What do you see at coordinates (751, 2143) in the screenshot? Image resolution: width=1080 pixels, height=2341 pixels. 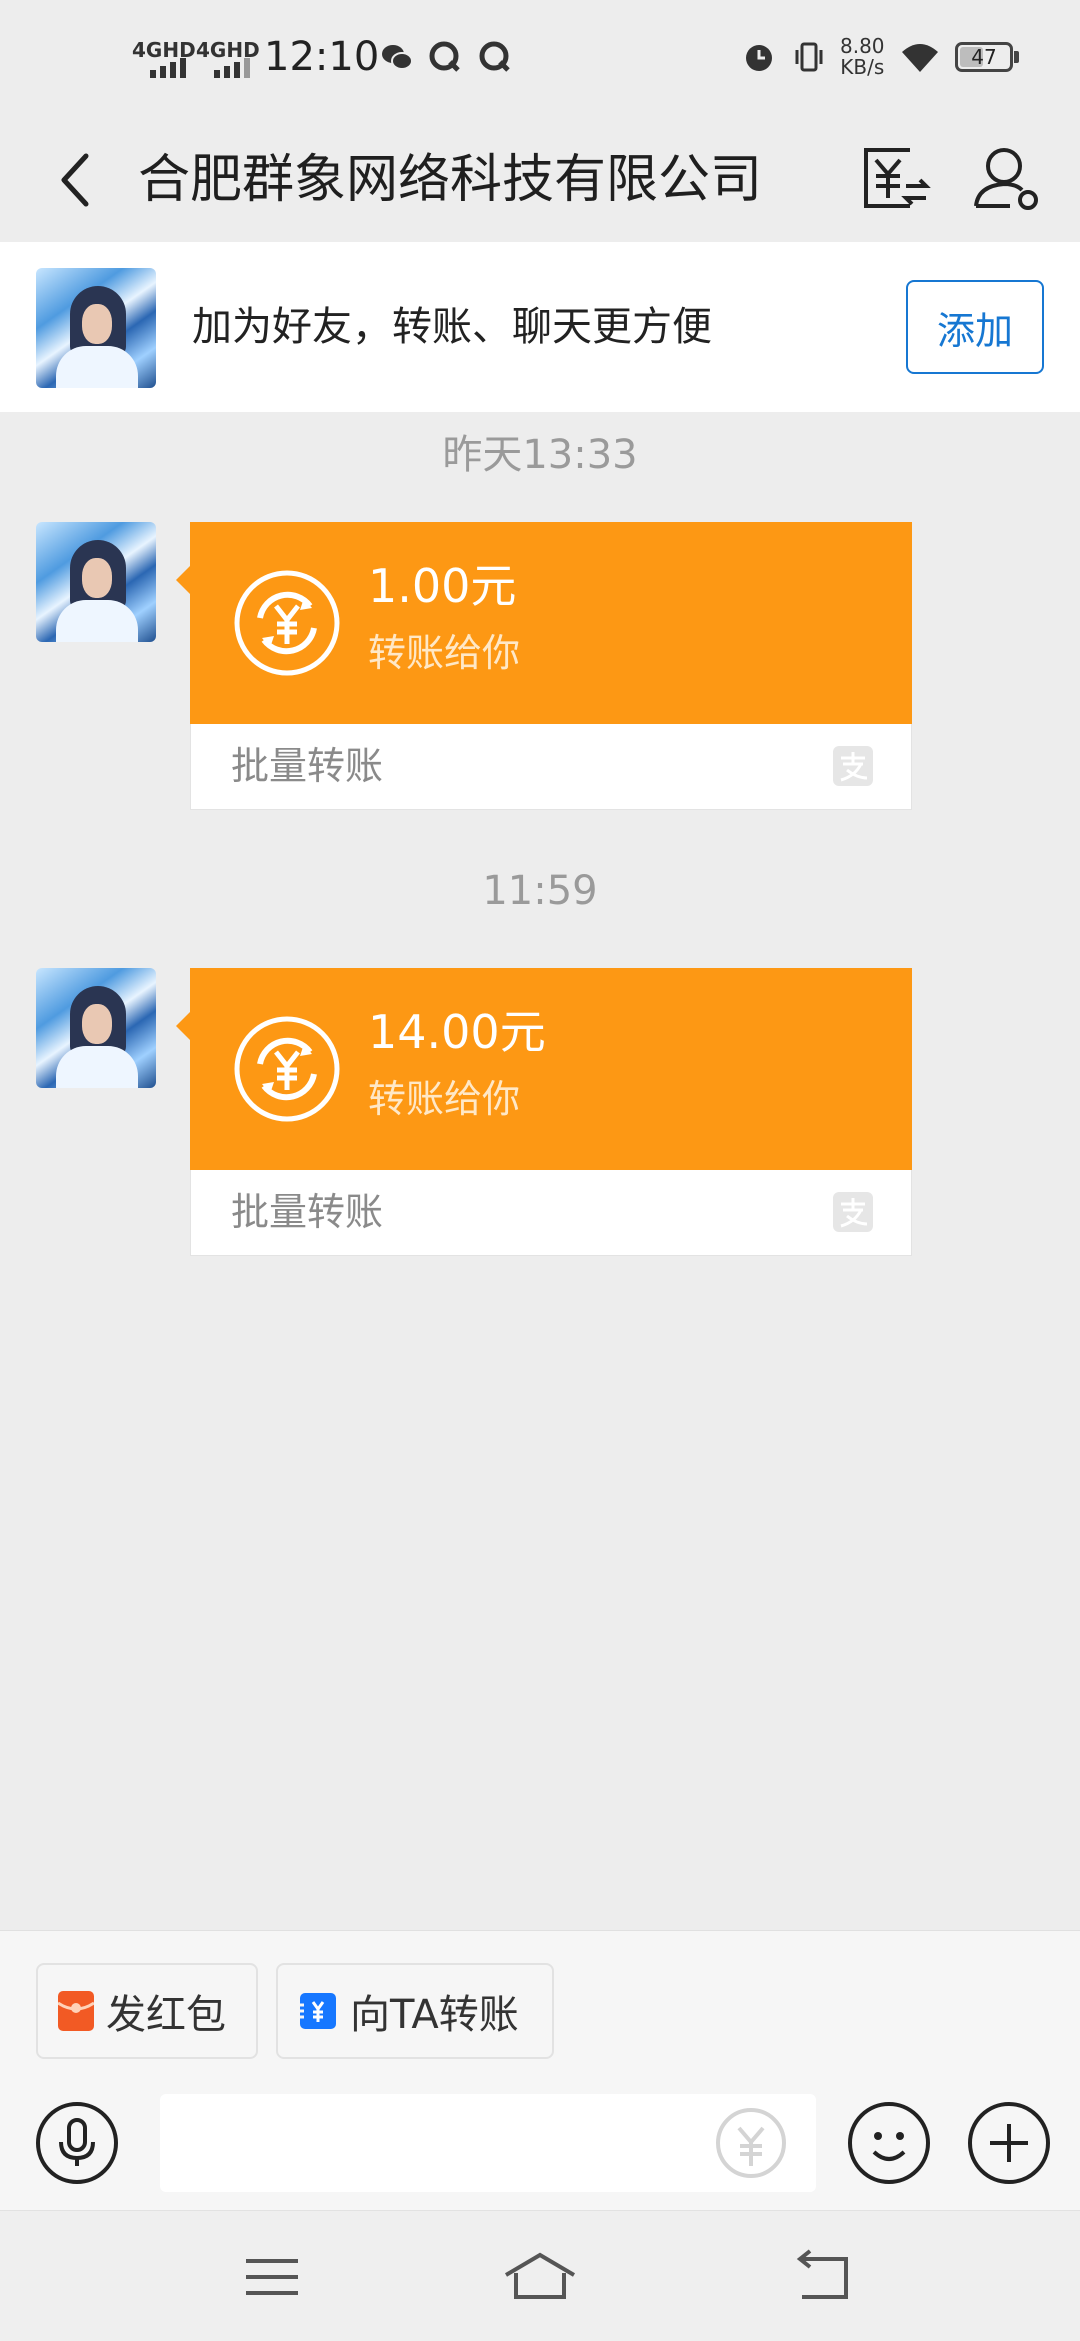 I see `quick-transfer-icon` at bounding box center [751, 2143].